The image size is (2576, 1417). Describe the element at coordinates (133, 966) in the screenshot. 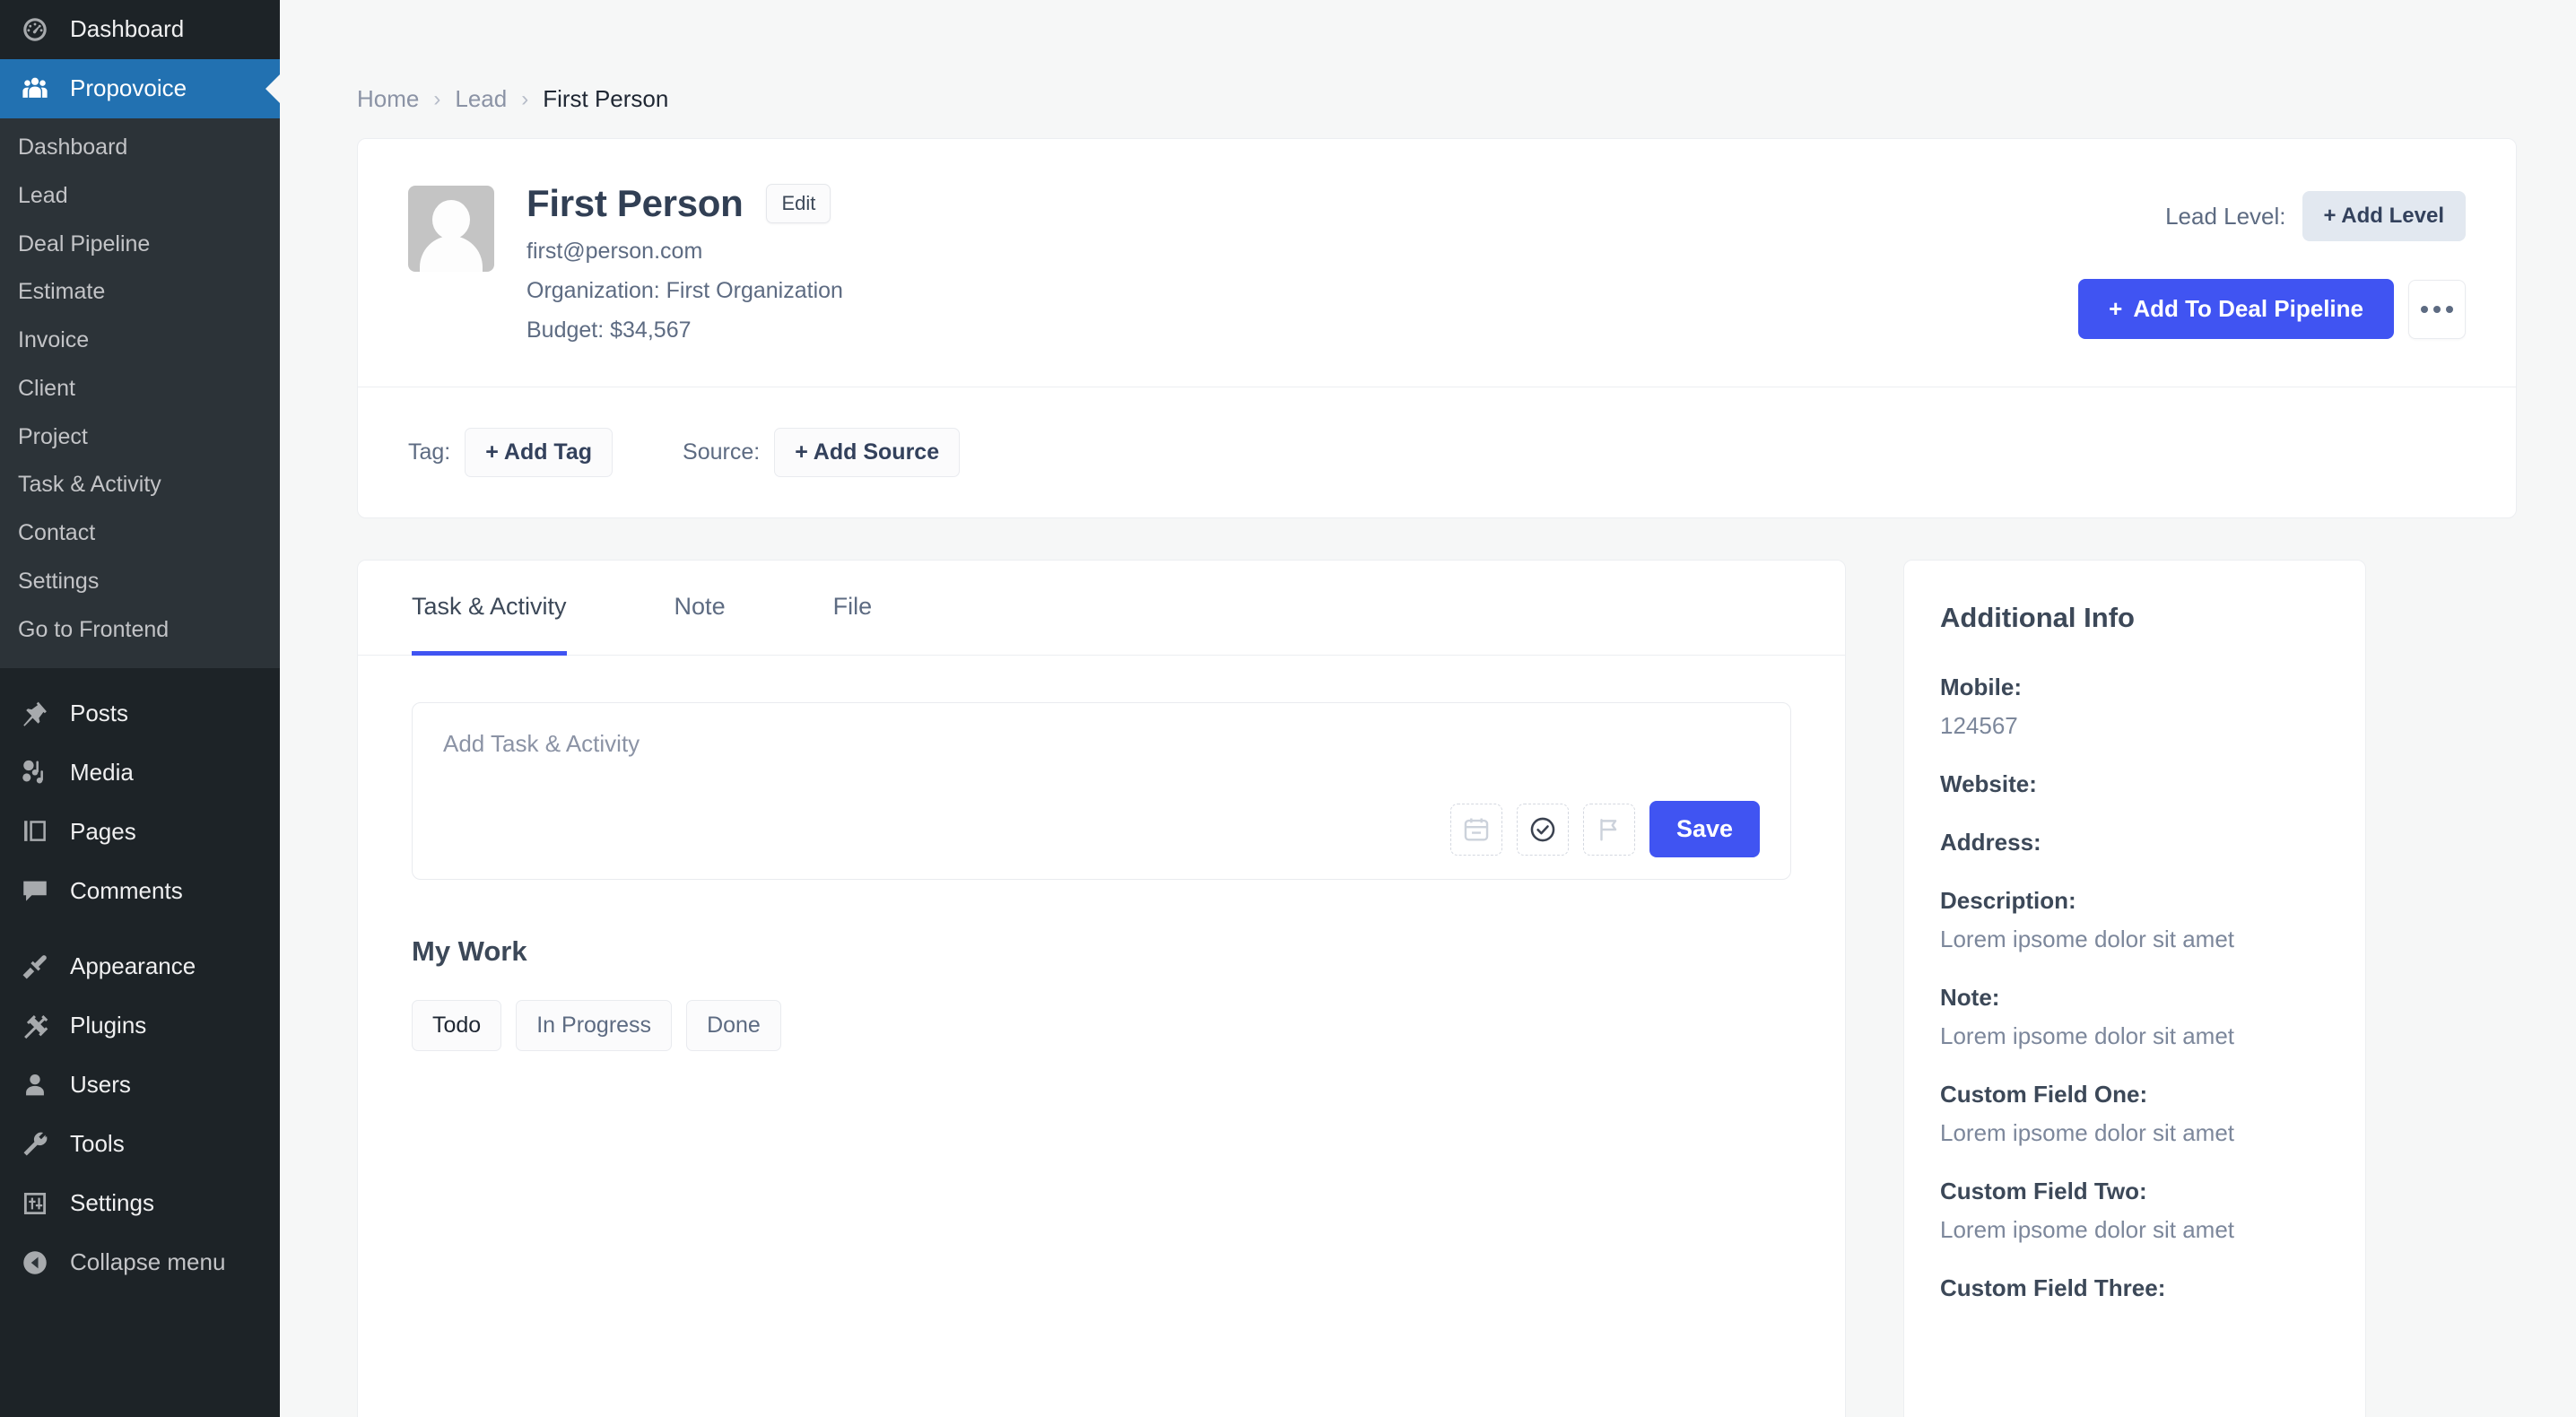

I see `sidebar-item-label: Appearance` at that location.